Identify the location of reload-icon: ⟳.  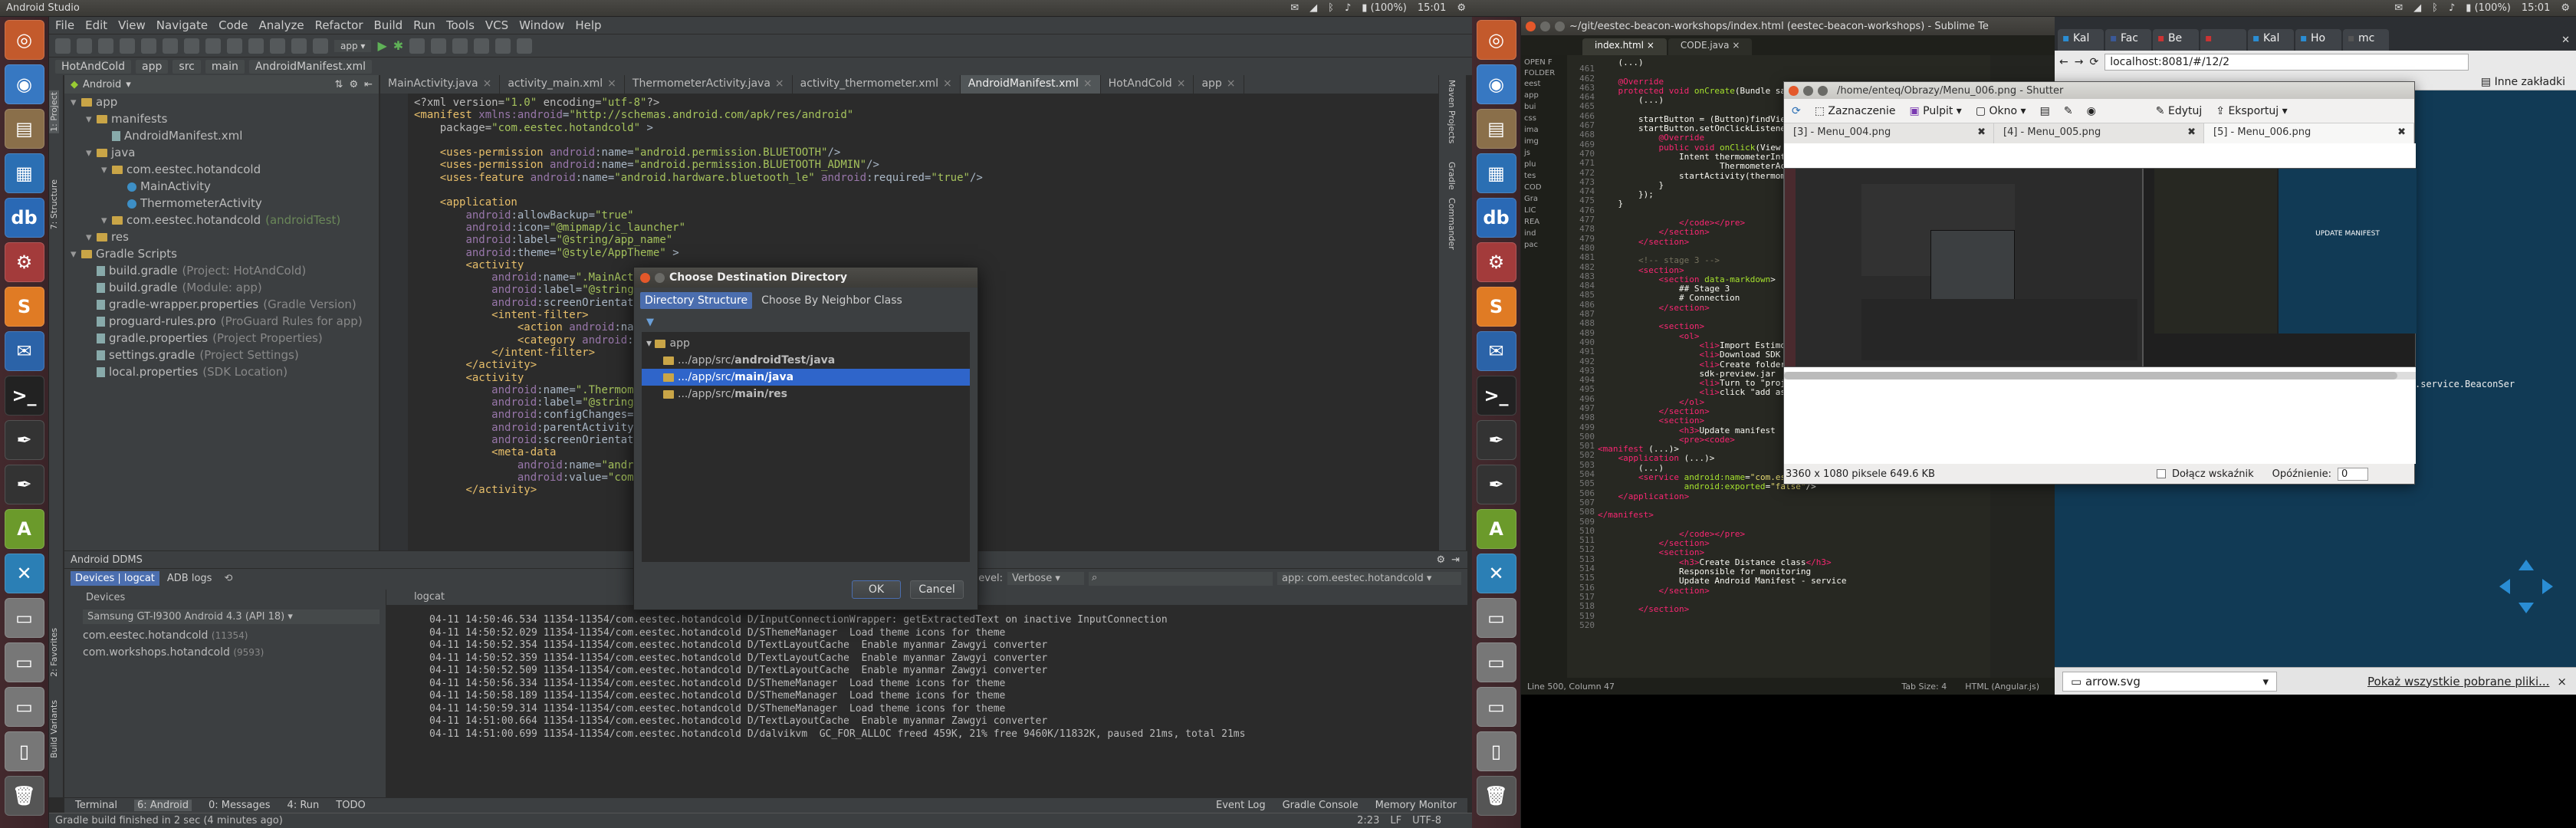
(1797, 111).